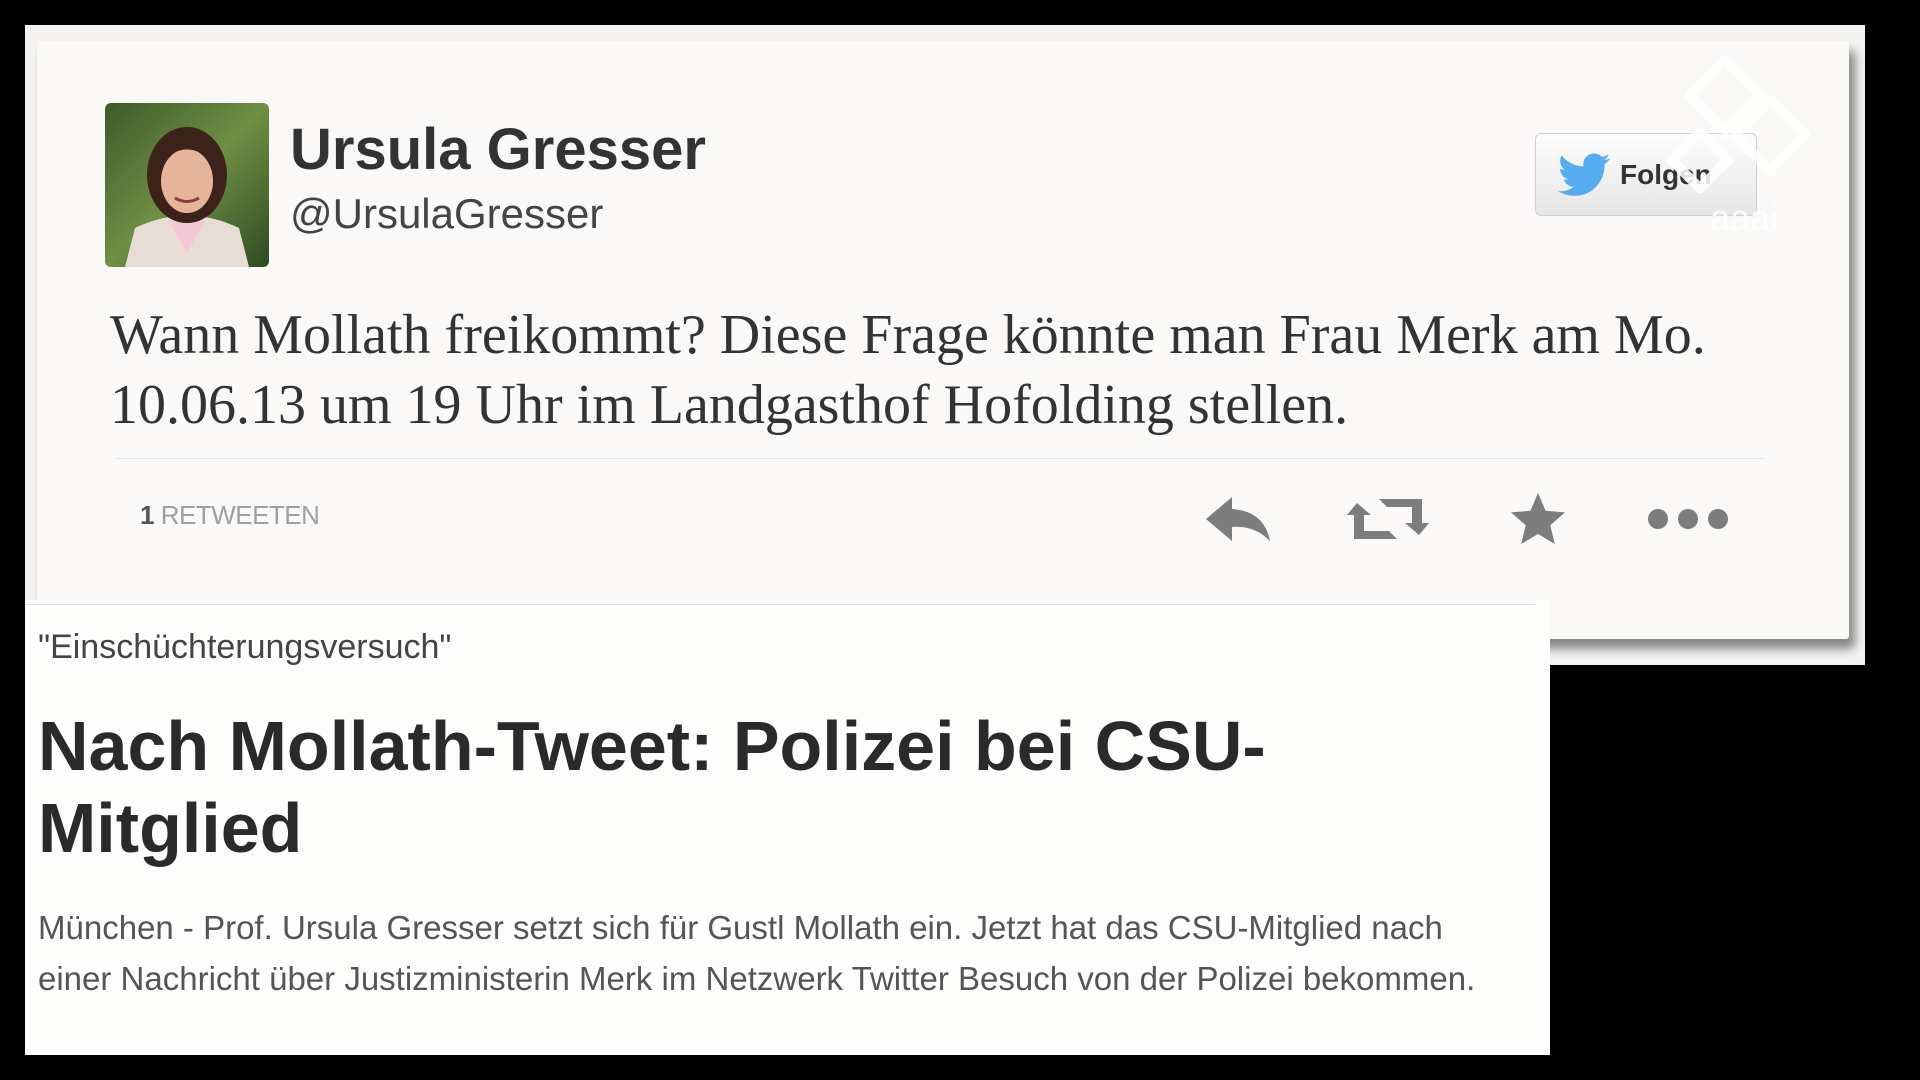  Describe the element at coordinates (1744, 217) in the screenshot. I see `svg-text: aaai` at that location.